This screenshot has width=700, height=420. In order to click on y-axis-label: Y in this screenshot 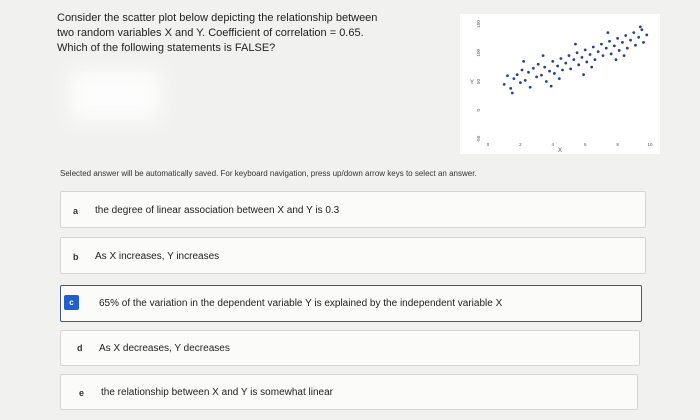, I will do `click(472, 83)`.